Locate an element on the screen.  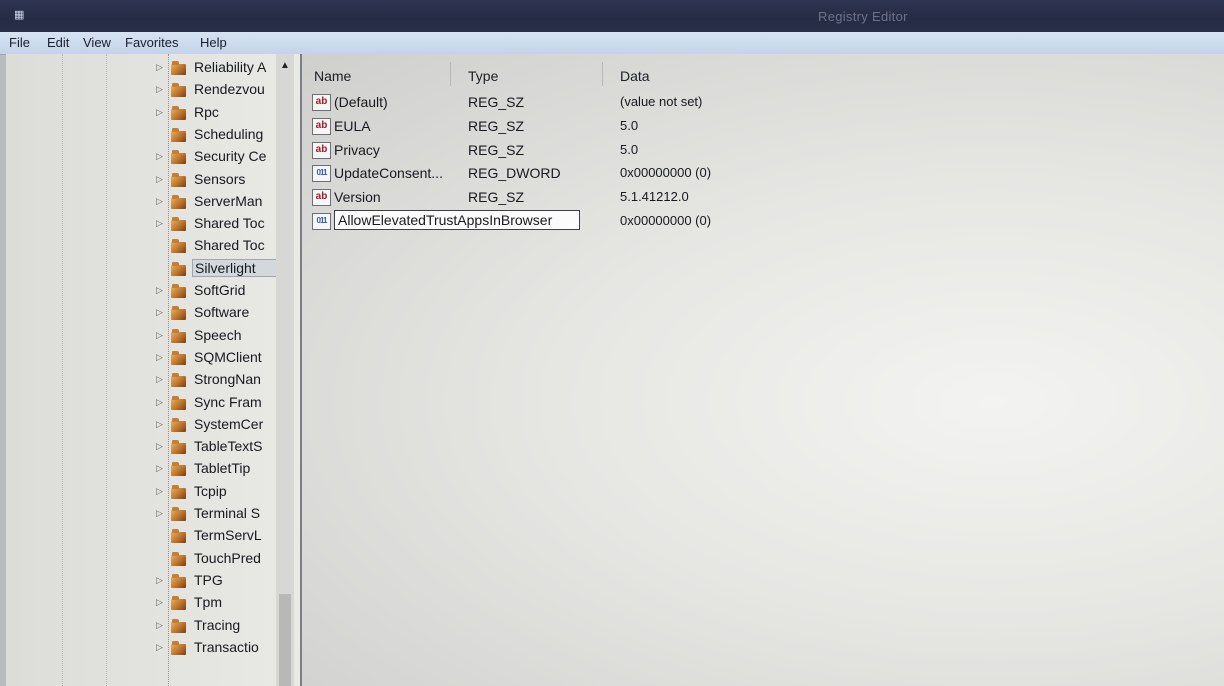
tree-scrollbar is located at coordinates (285, 370).